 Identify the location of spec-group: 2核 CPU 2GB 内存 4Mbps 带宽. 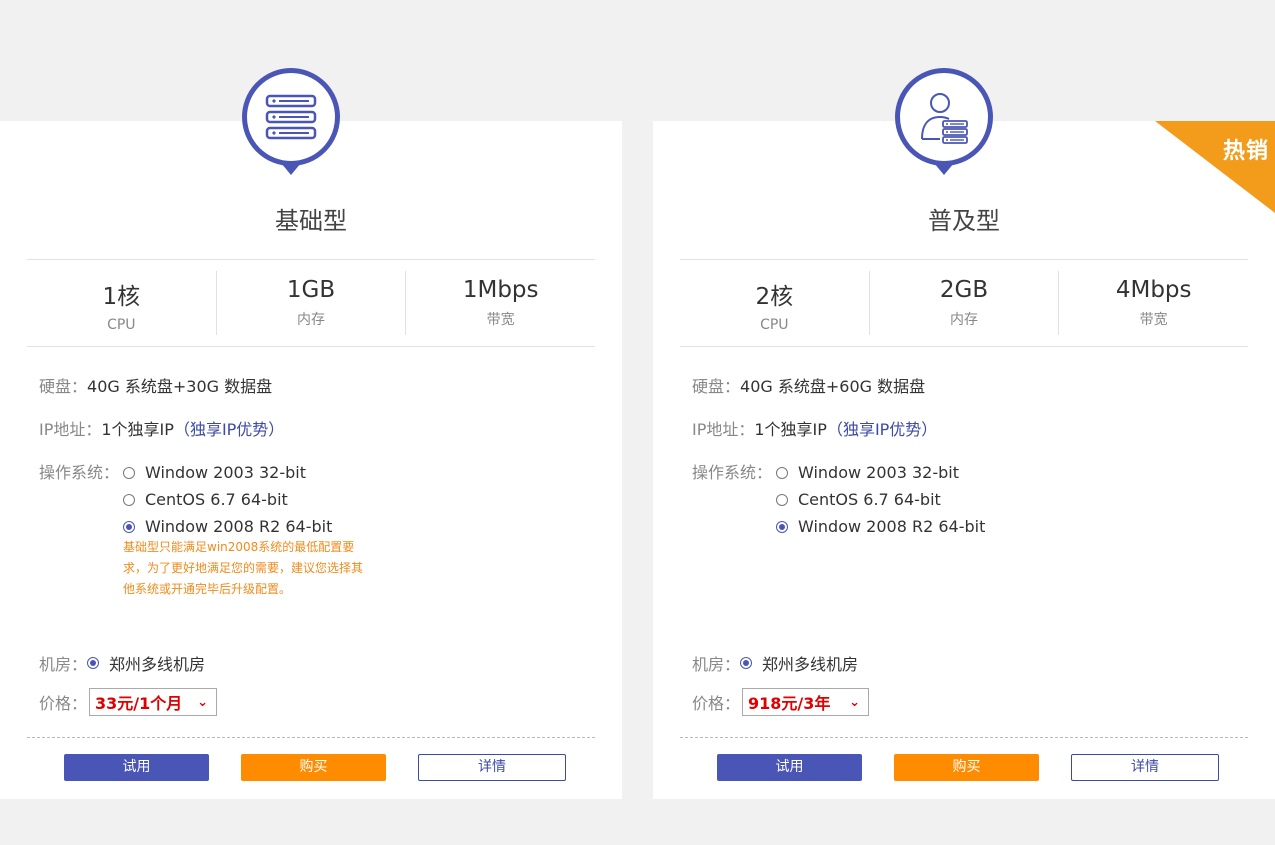
(964, 303).